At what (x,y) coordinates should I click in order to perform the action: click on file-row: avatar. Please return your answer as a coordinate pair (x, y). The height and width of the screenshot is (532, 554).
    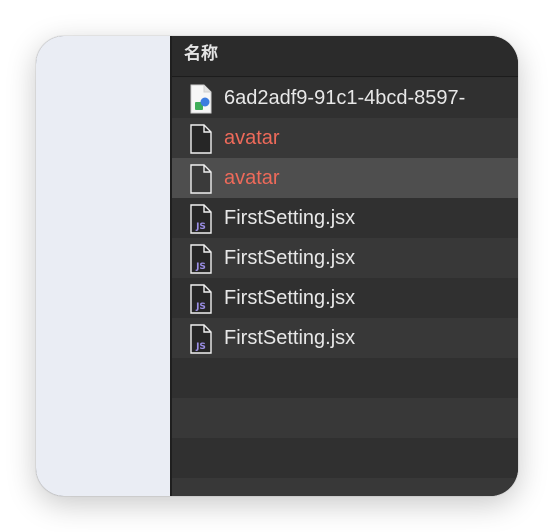
    Looking at the image, I should click on (345, 138).